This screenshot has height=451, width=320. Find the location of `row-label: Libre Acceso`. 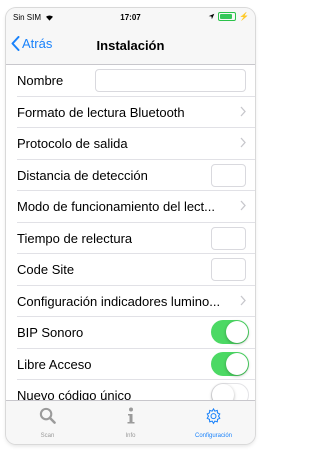

row-label: Libre Acceso is located at coordinates (54, 364).